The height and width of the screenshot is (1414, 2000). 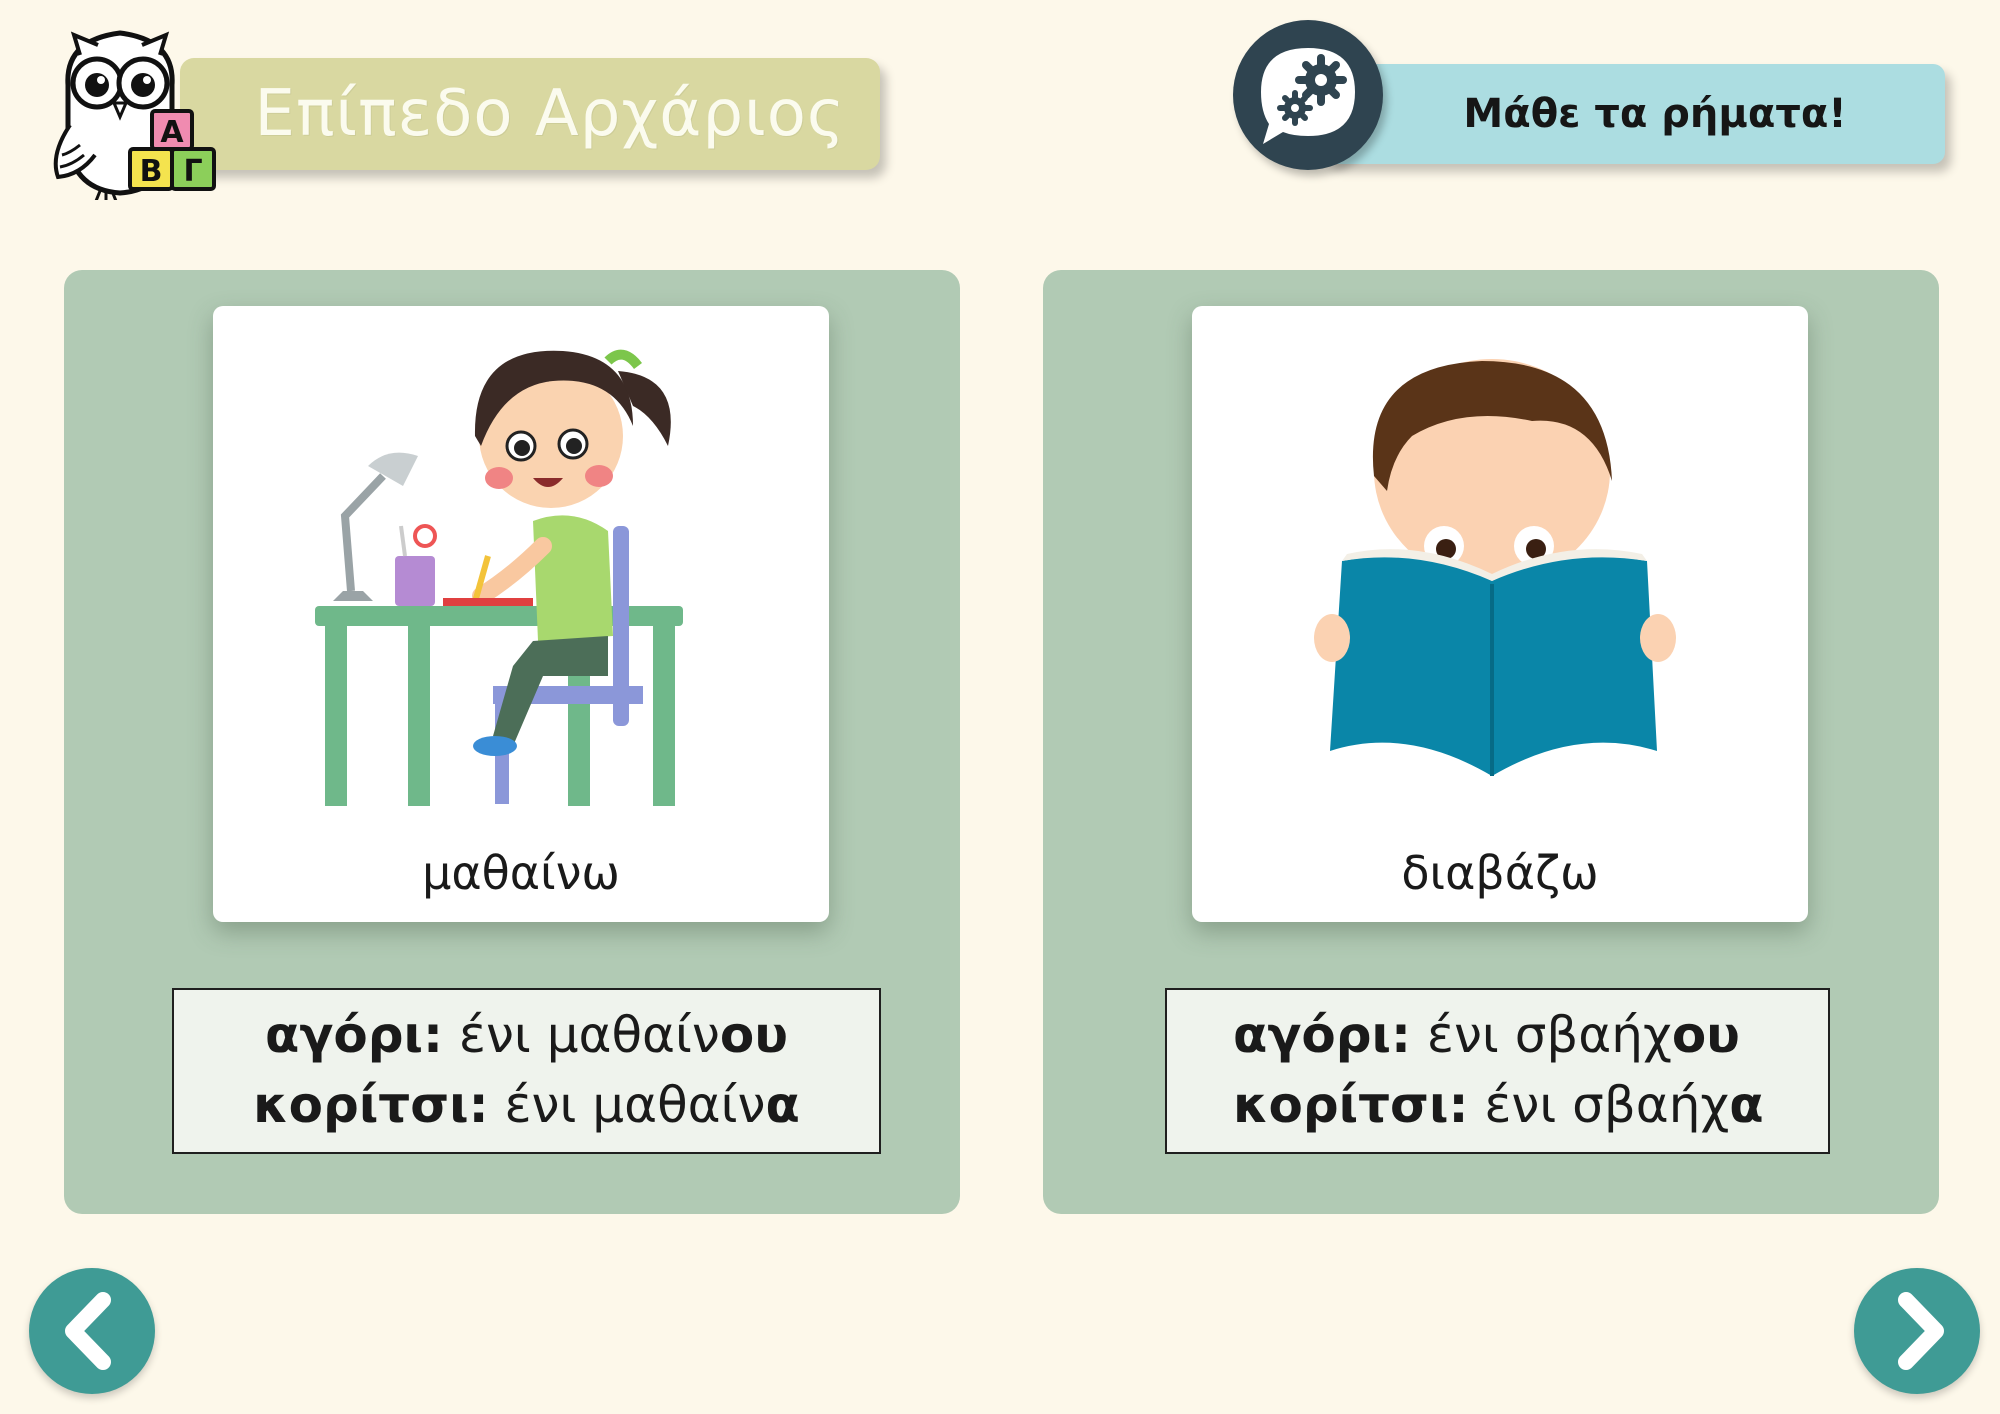 I want to click on girl-form-line: κορίτσι: ένι σβαήχα, so click(x=1530, y=1105).